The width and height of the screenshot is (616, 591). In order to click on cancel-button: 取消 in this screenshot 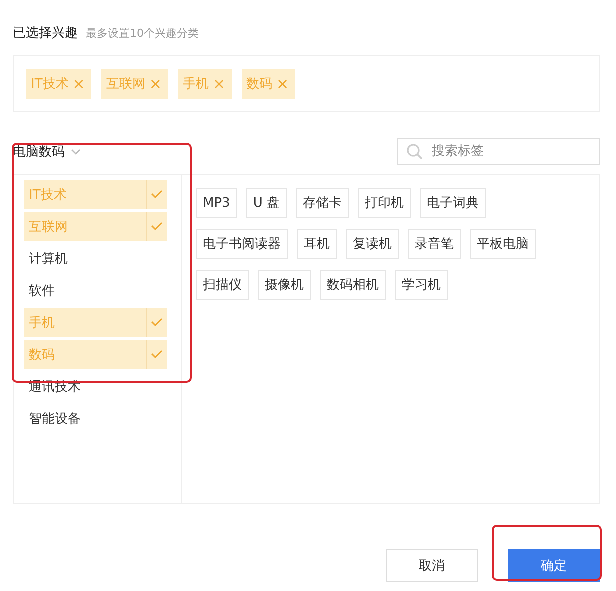, I will do `click(432, 565)`.